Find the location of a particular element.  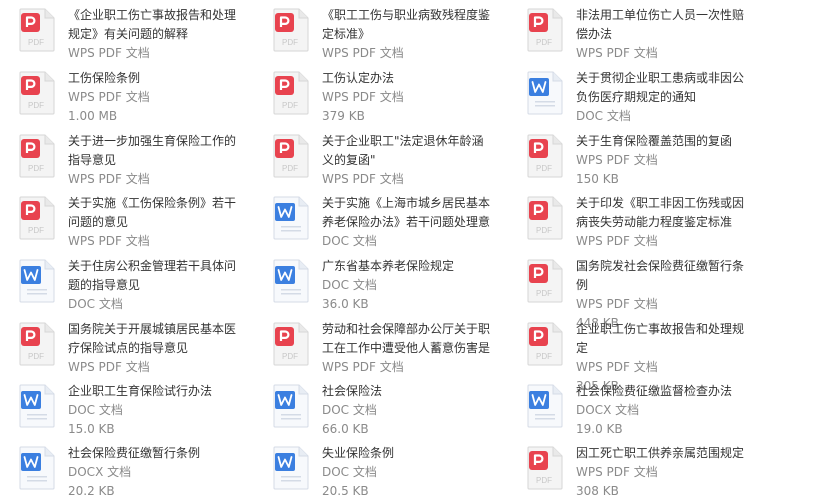

file-size: 20.5 KB is located at coordinates (345, 491).